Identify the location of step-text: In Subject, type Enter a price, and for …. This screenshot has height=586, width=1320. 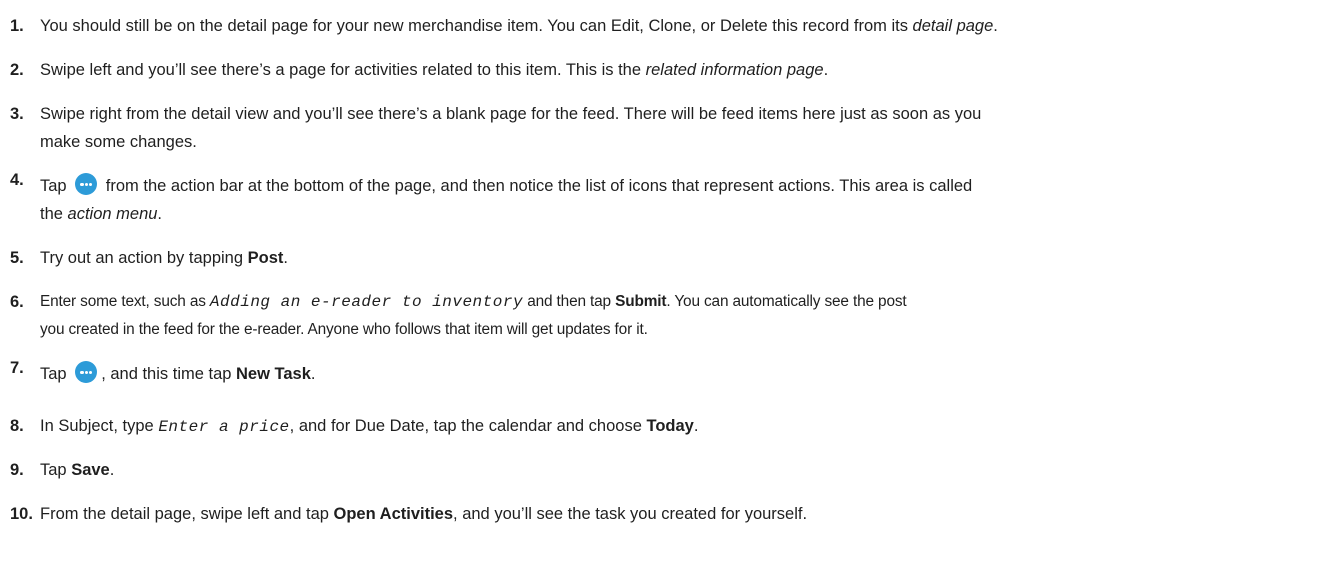
(677, 426).